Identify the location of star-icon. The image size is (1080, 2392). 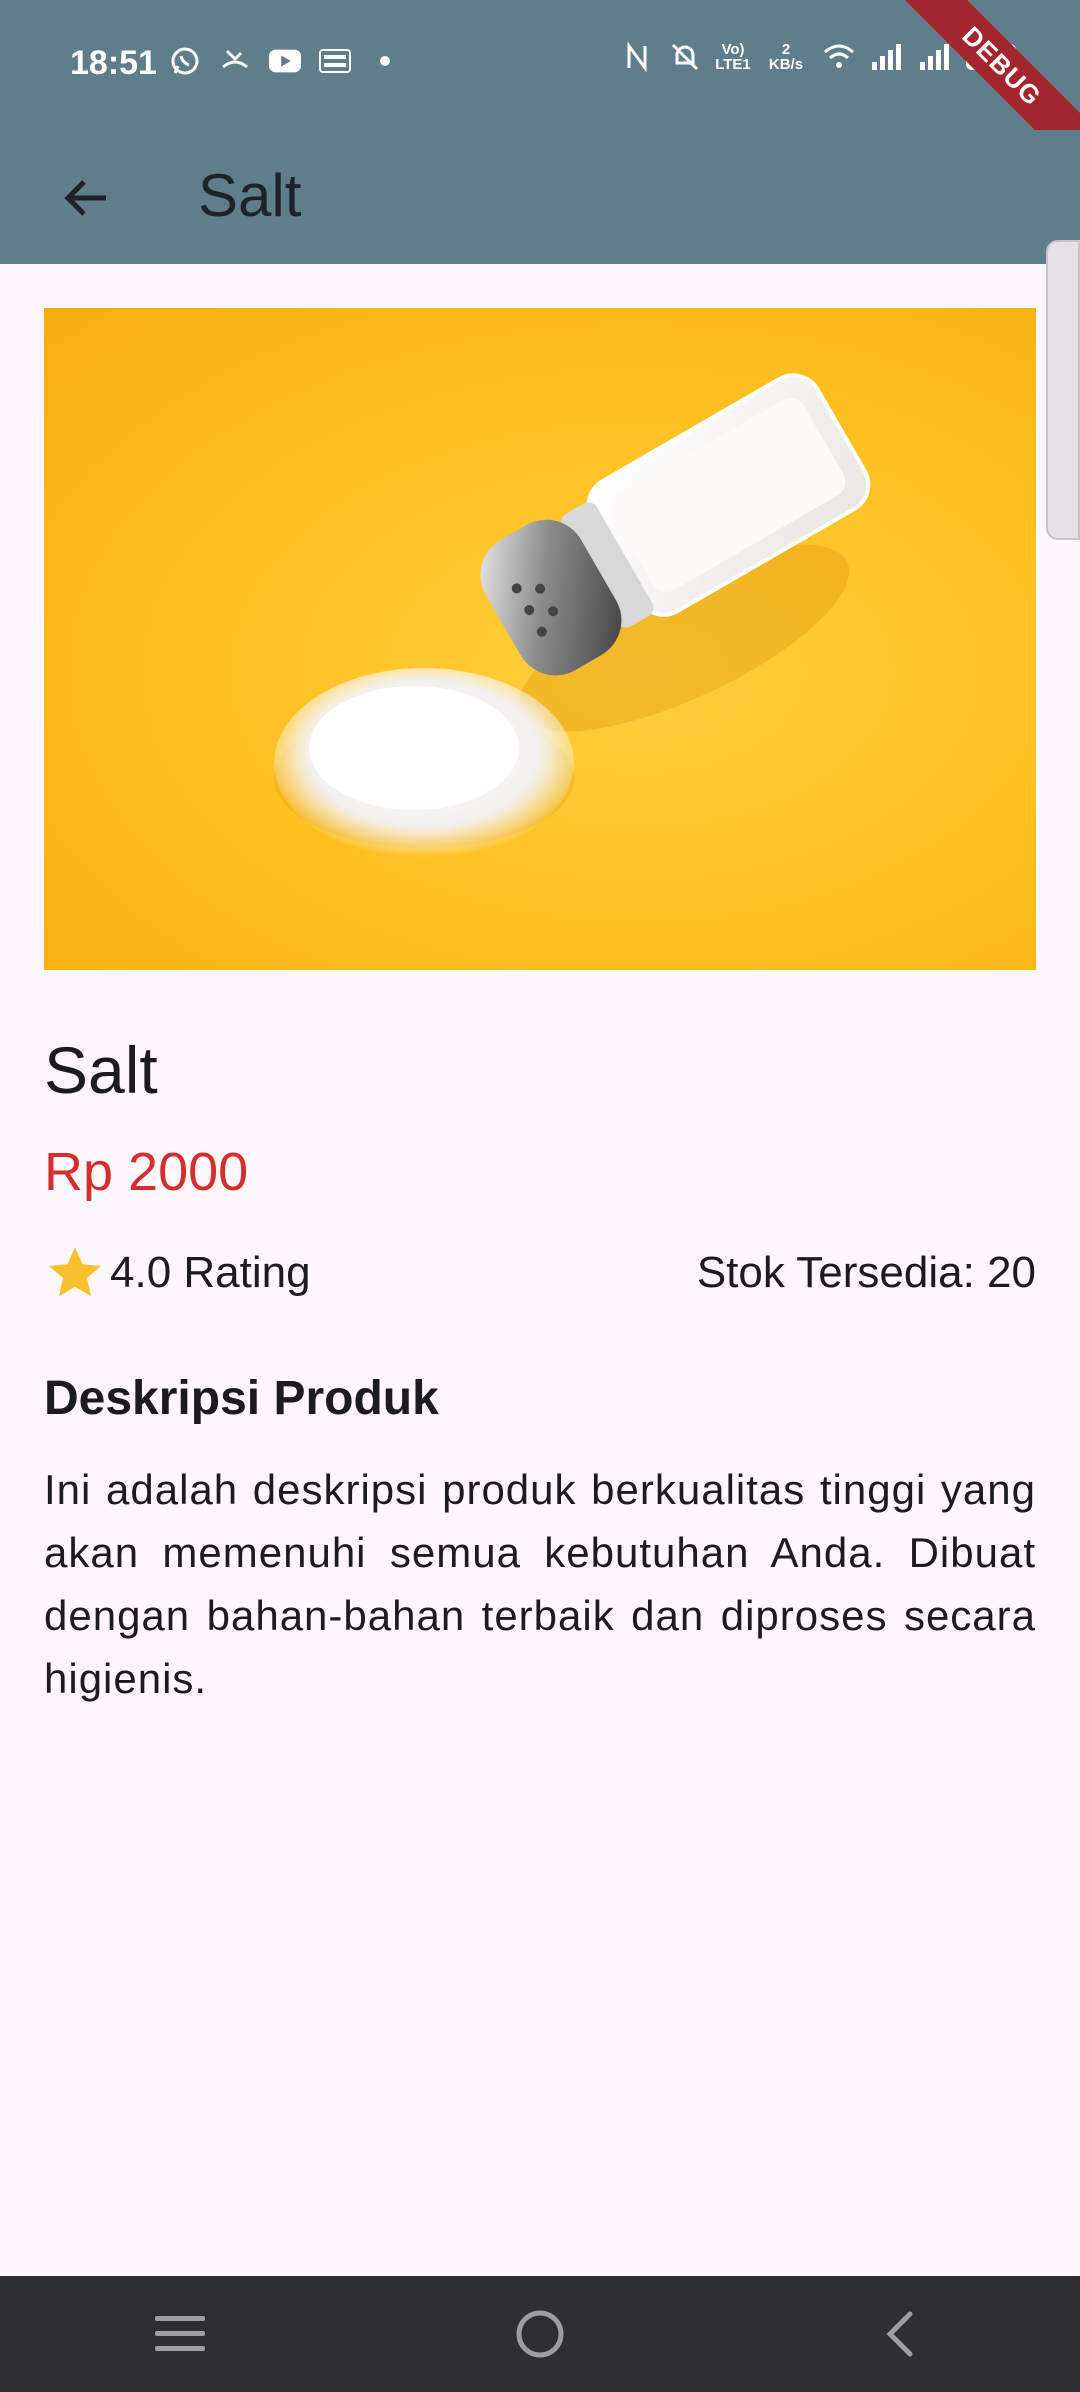
(75, 1272).